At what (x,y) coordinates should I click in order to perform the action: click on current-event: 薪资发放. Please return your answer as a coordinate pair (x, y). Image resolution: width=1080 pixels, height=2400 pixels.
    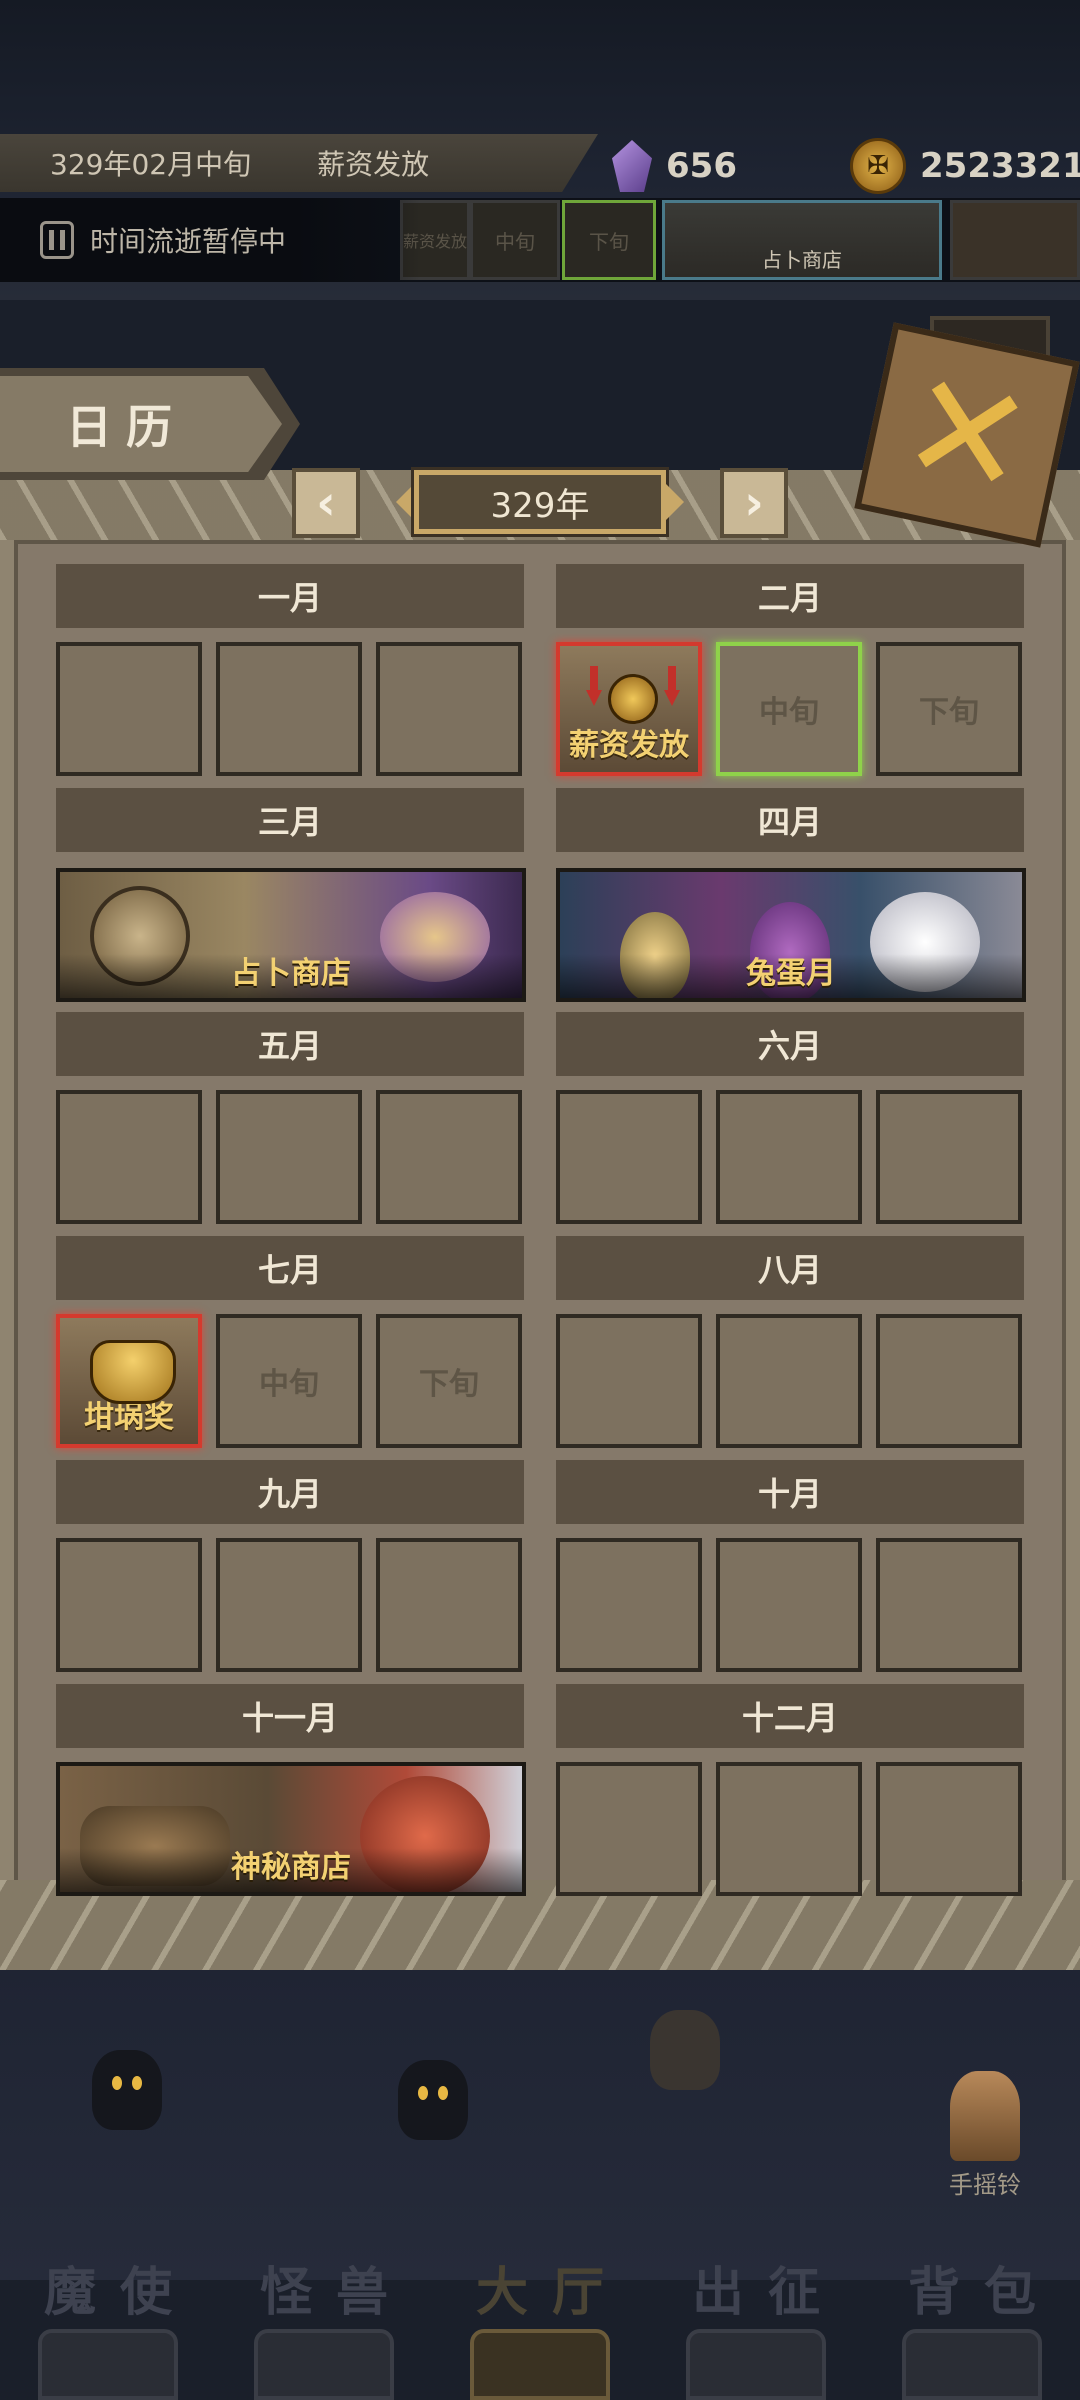
    Looking at the image, I should click on (373, 164).